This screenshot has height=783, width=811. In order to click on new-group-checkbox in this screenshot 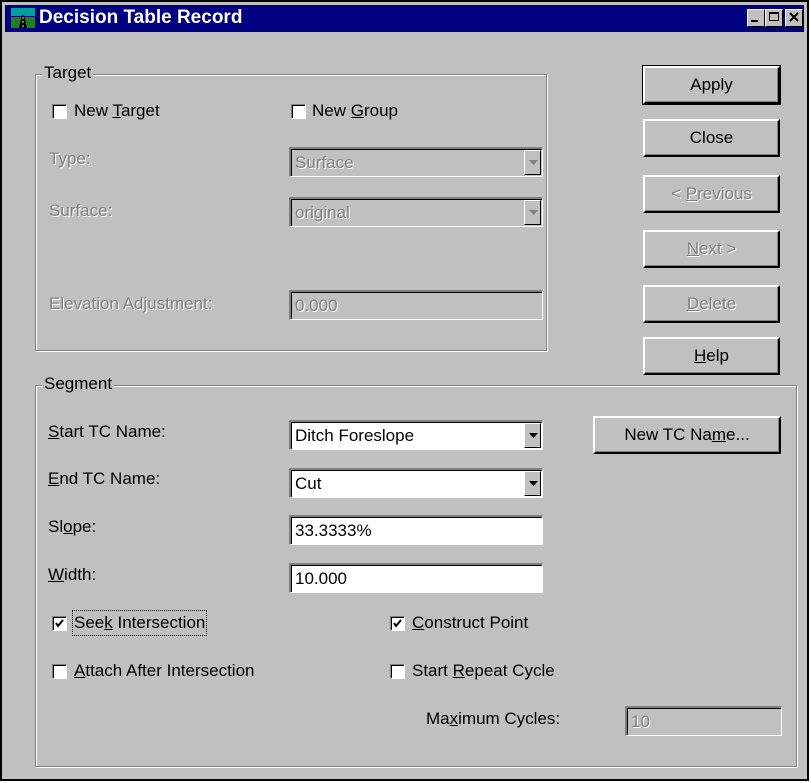, I will do `click(298, 111)`.